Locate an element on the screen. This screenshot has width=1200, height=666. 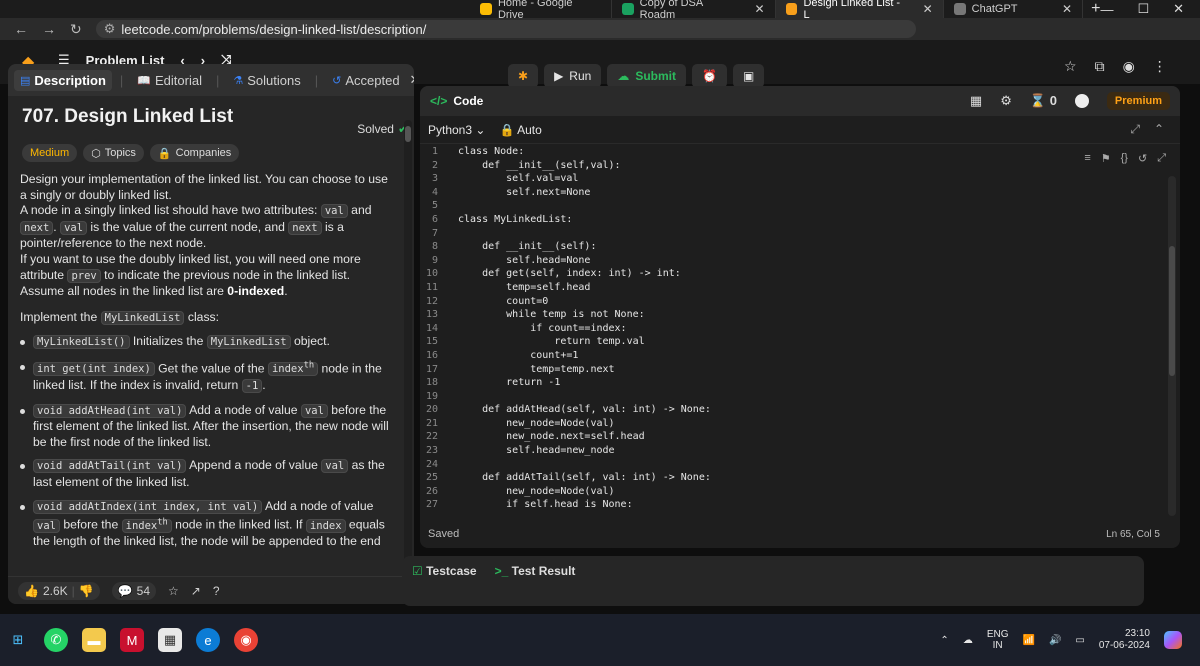
volume-icon: 🔊 is located at coordinates (1055, 640).